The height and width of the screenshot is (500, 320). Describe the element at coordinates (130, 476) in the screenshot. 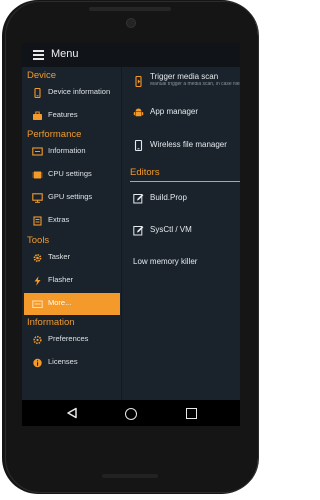

I see `bottom-speaker` at that location.